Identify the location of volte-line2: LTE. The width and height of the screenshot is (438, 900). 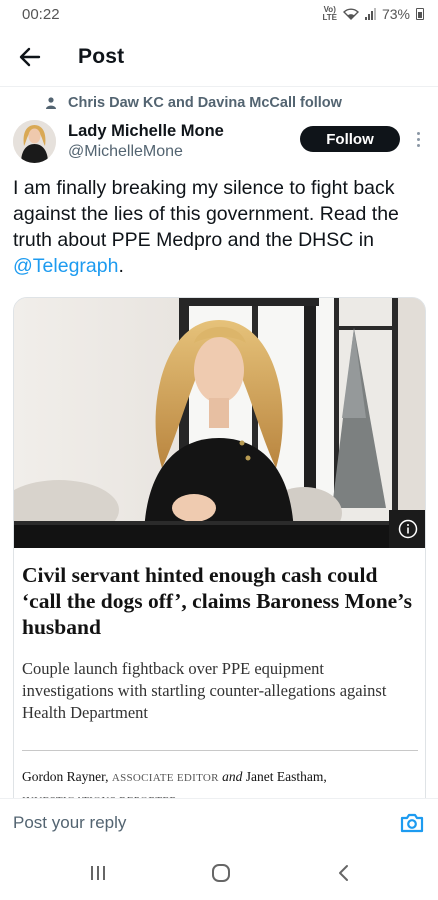
(329, 17).